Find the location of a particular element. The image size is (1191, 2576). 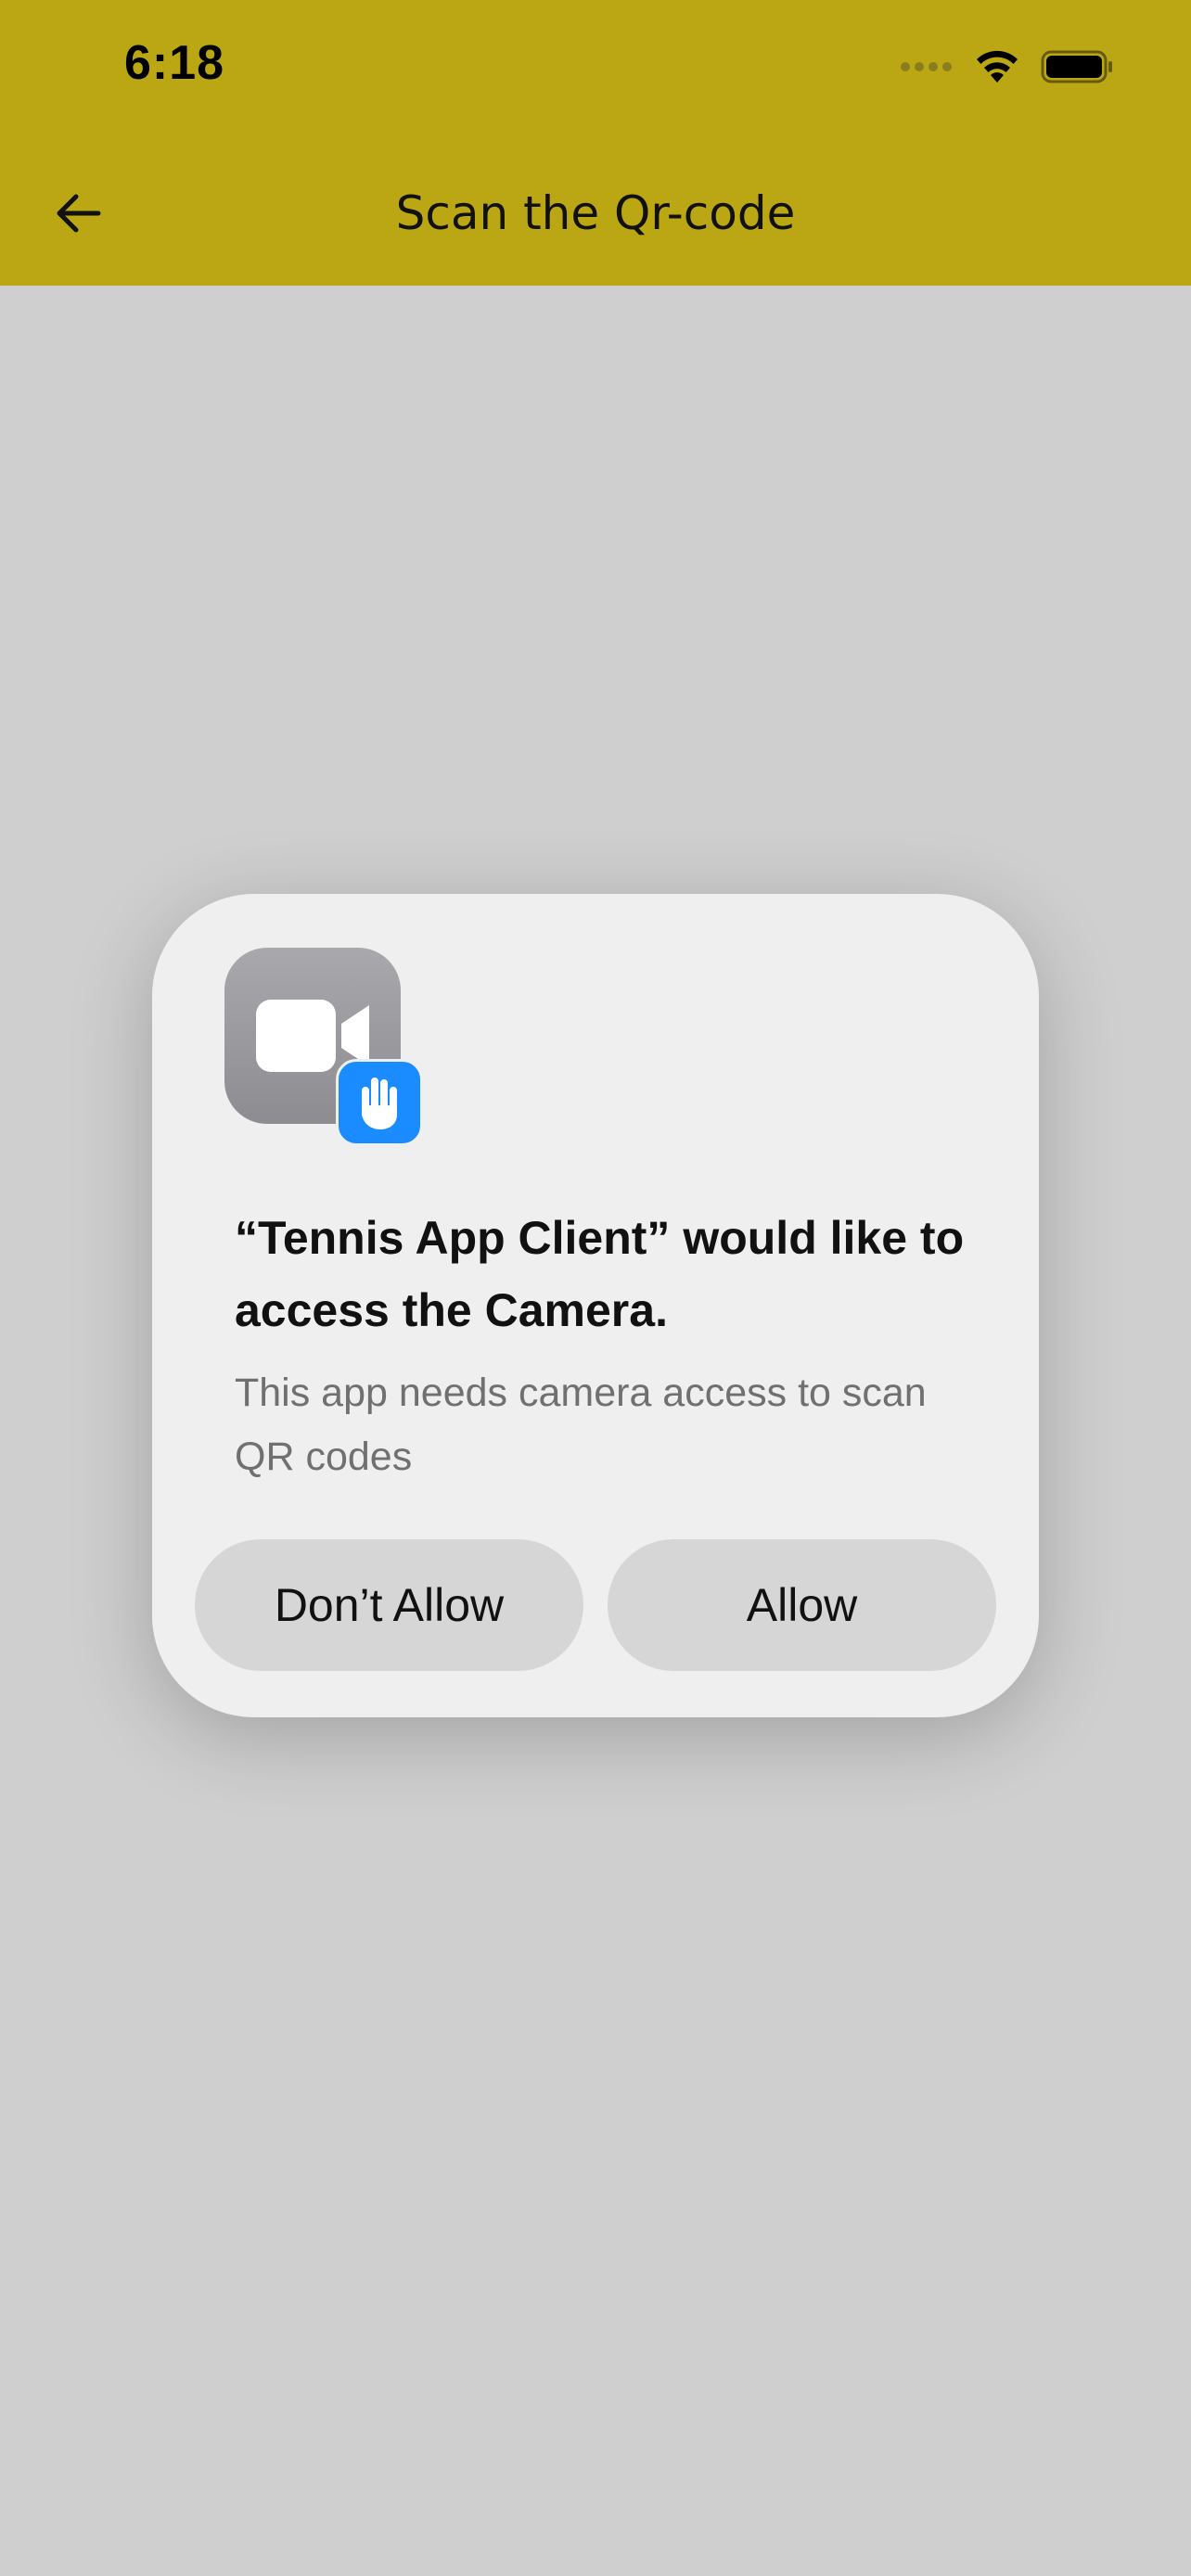

camera-permission-icon is located at coordinates (323, 1047).